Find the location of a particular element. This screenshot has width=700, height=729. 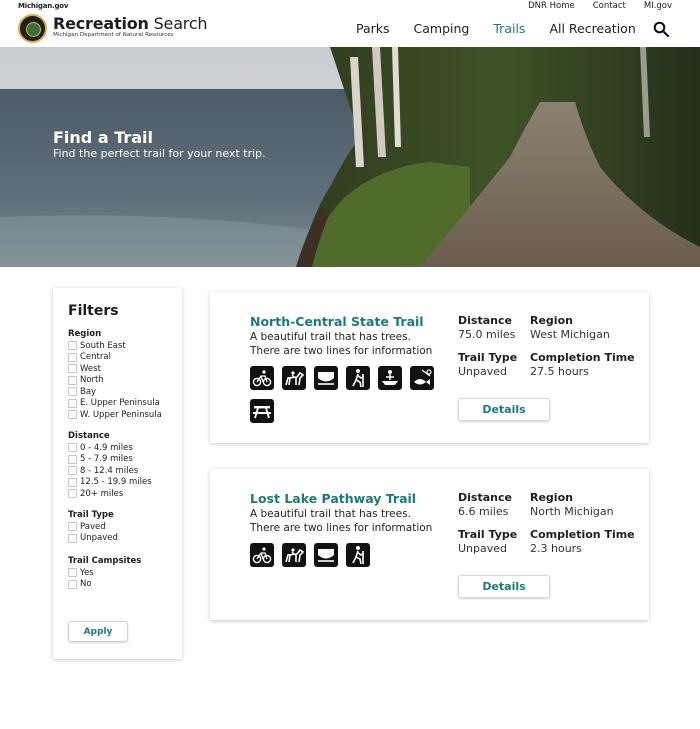

filter-option: Paved is located at coordinates (93, 527).